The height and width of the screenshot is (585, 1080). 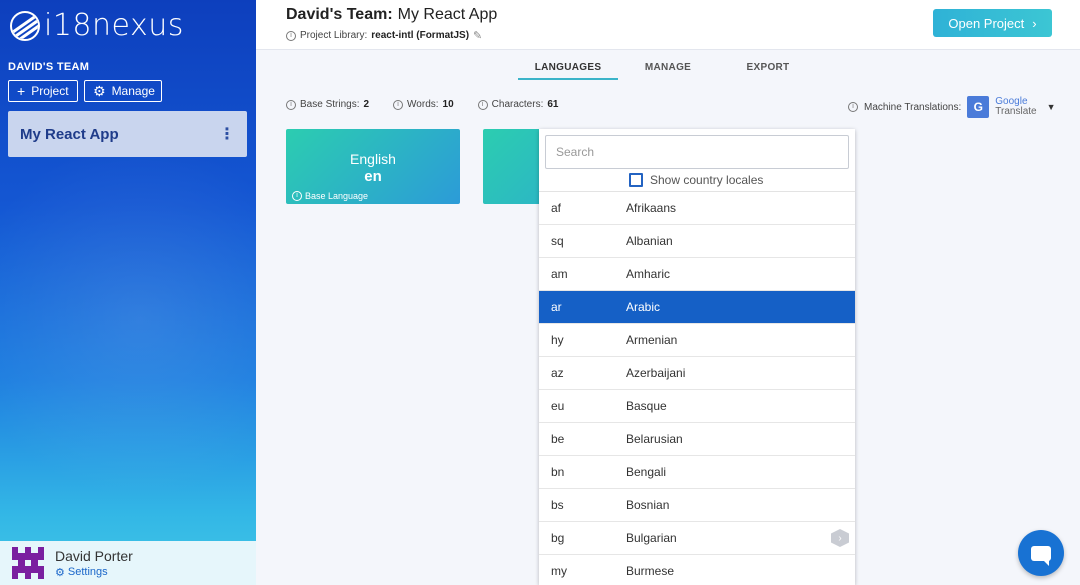 I want to click on chevron-right-icon: ›, so click(x=1034, y=23).